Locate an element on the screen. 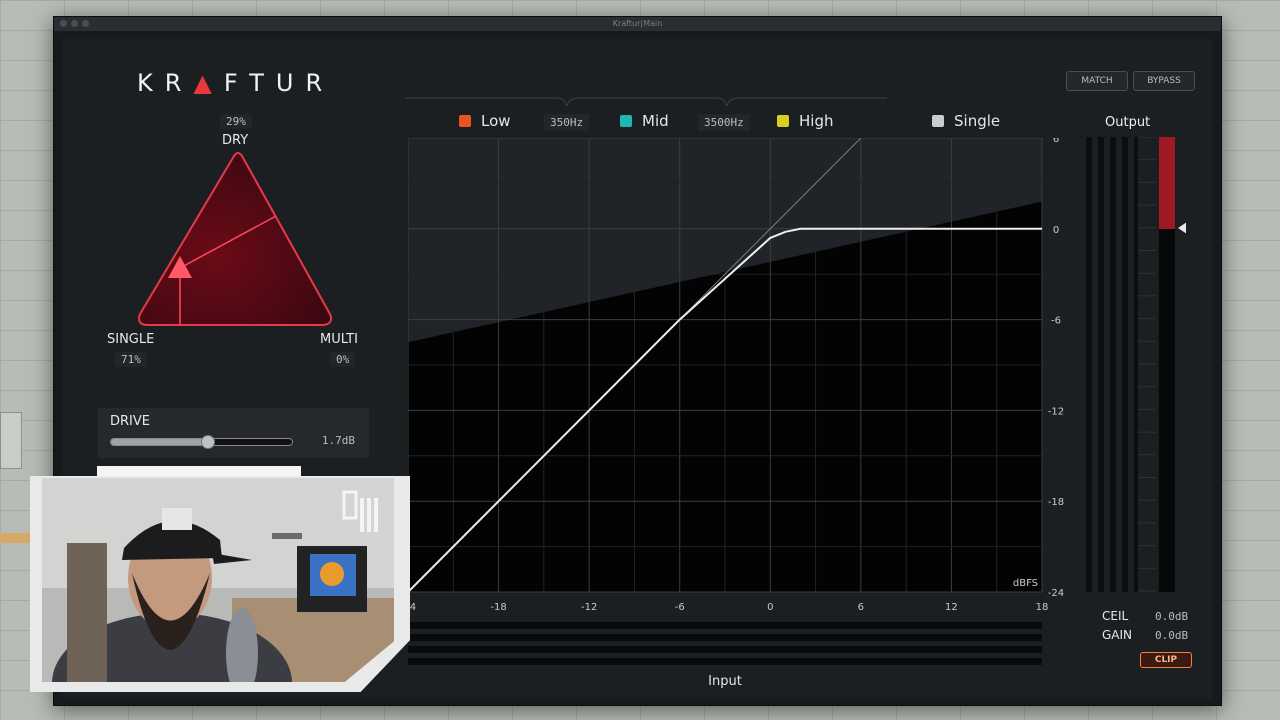 The image size is (1280, 720). input-meters is located at coordinates (725, 646).